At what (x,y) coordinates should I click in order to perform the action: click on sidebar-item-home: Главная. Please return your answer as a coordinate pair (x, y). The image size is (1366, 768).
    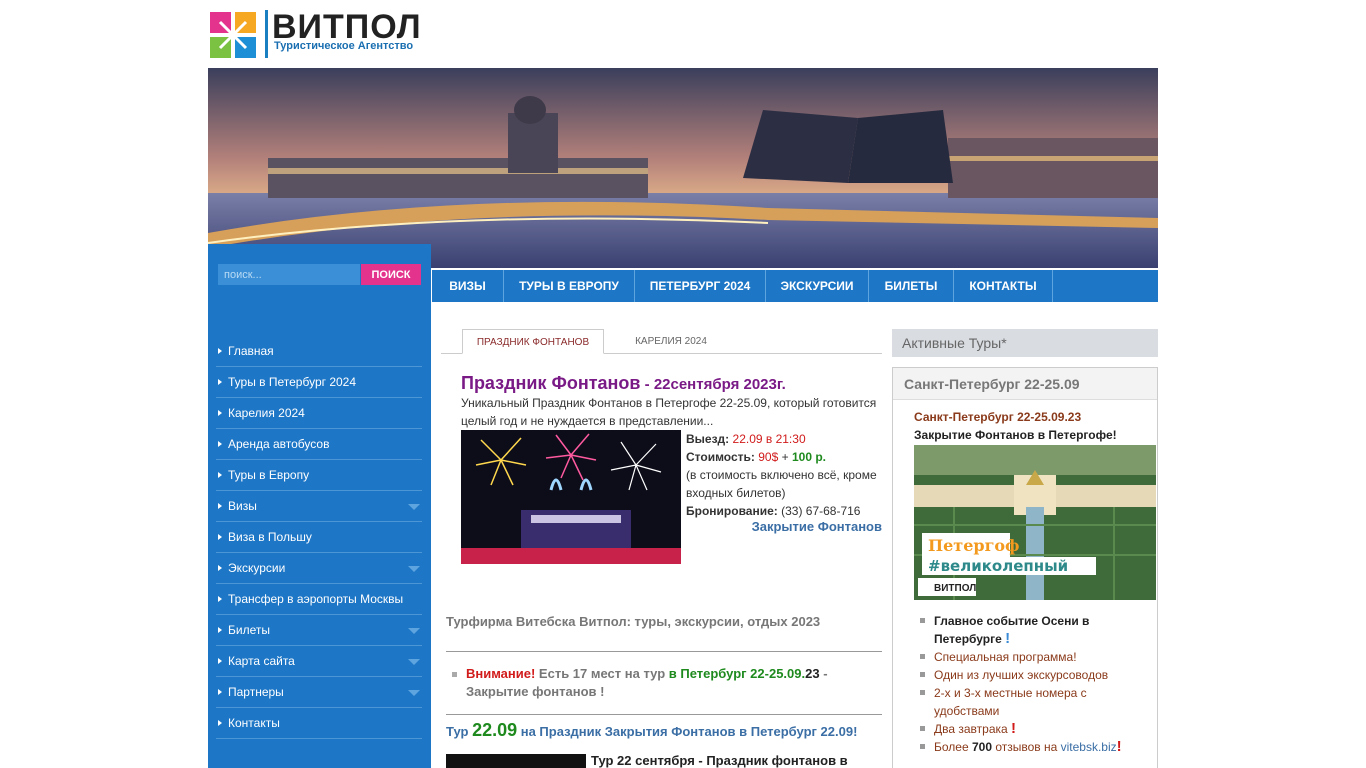
    Looking at the image, I should click on (319, 351).